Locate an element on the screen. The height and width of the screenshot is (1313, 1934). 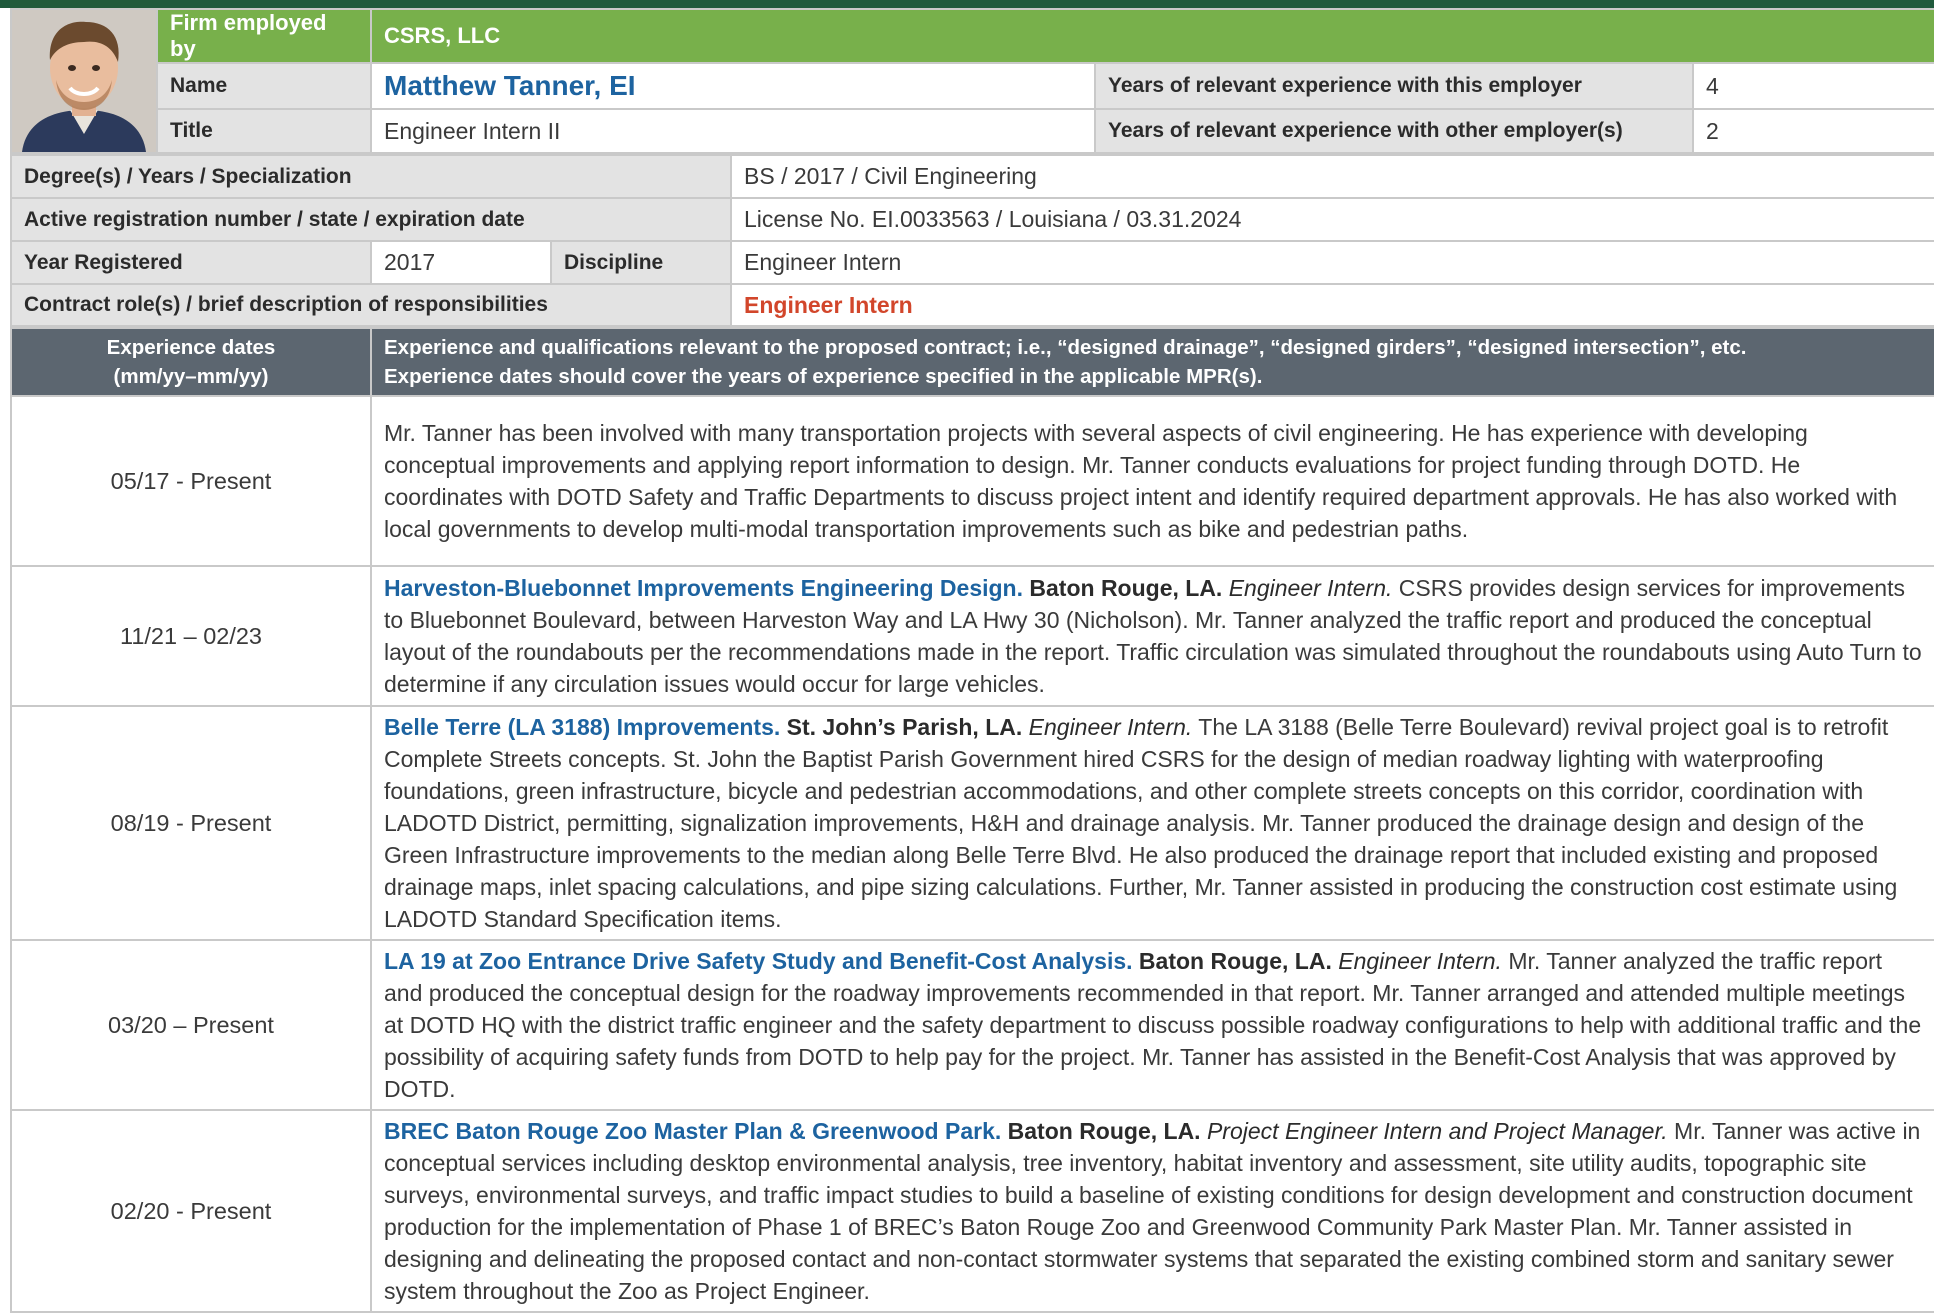
years-this-employer-value: 4 is located at coordinates (1813, 86).